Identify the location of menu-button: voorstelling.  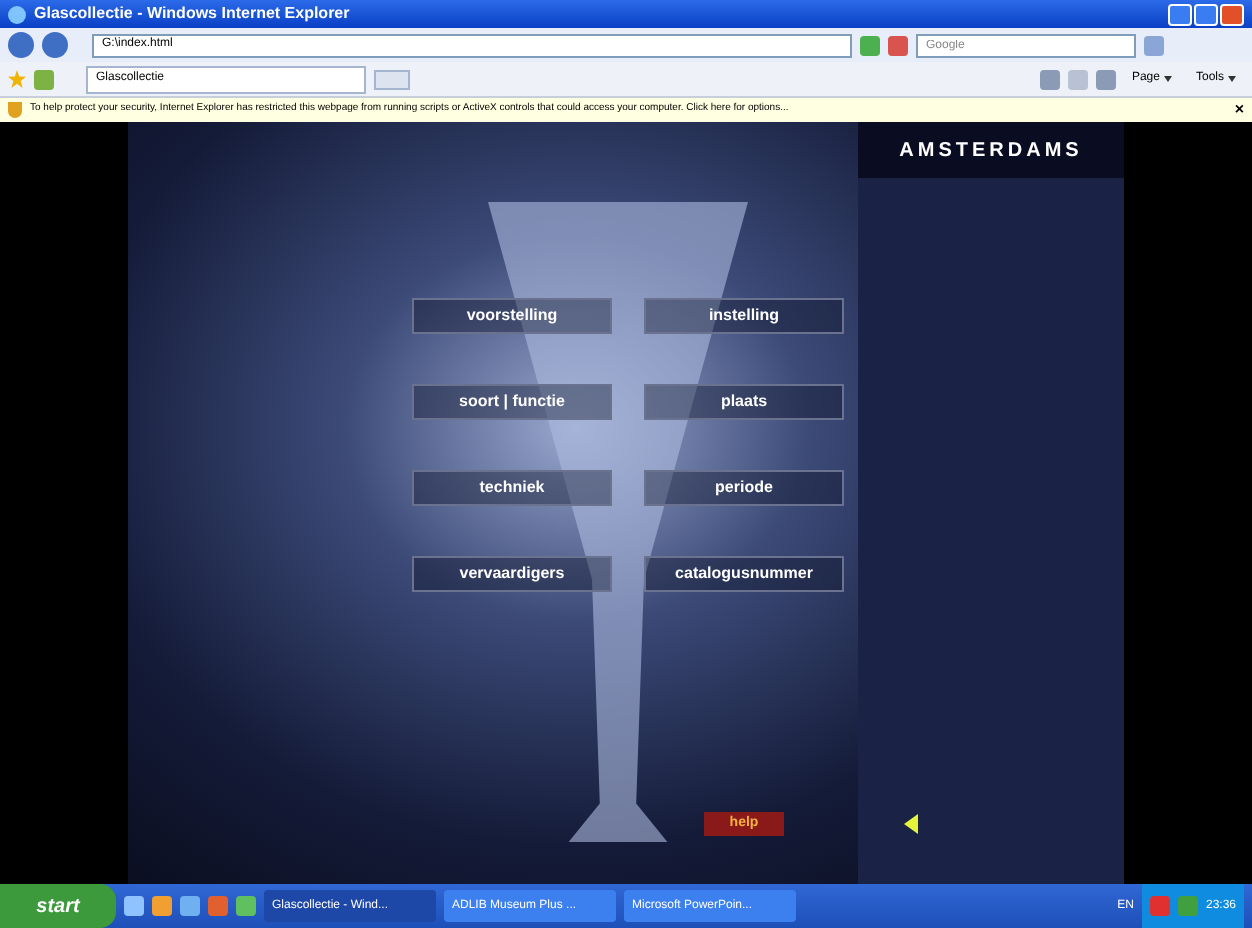
(512, 316).